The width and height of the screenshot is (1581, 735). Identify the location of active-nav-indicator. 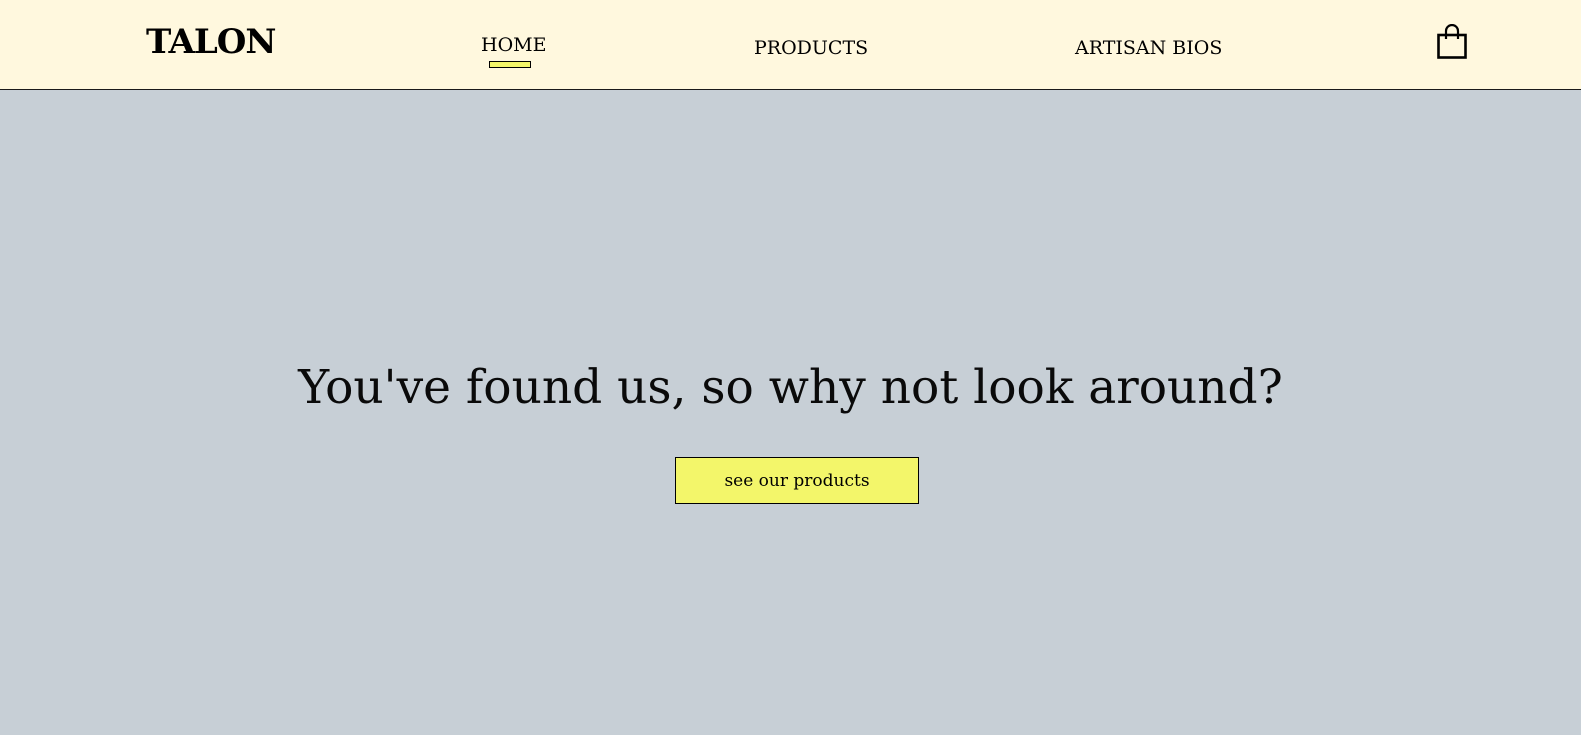
(510, 64).